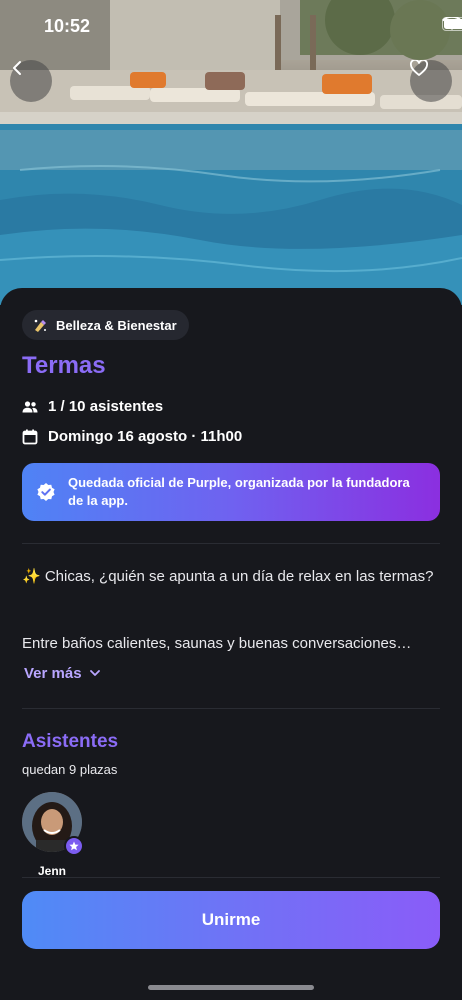 The image size is (462, 1000). Describe the element at coordinates (145, 436) in the screenshot. I see `event-date: Domingo 16 agosto · 11h00` at that location.